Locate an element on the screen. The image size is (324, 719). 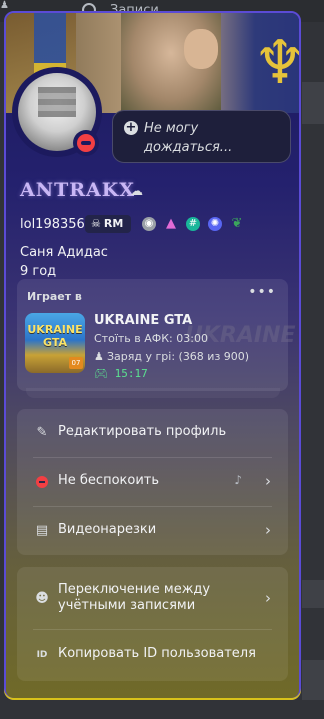
guild-tag: ☠ RM is located at coordinates (108, 224).